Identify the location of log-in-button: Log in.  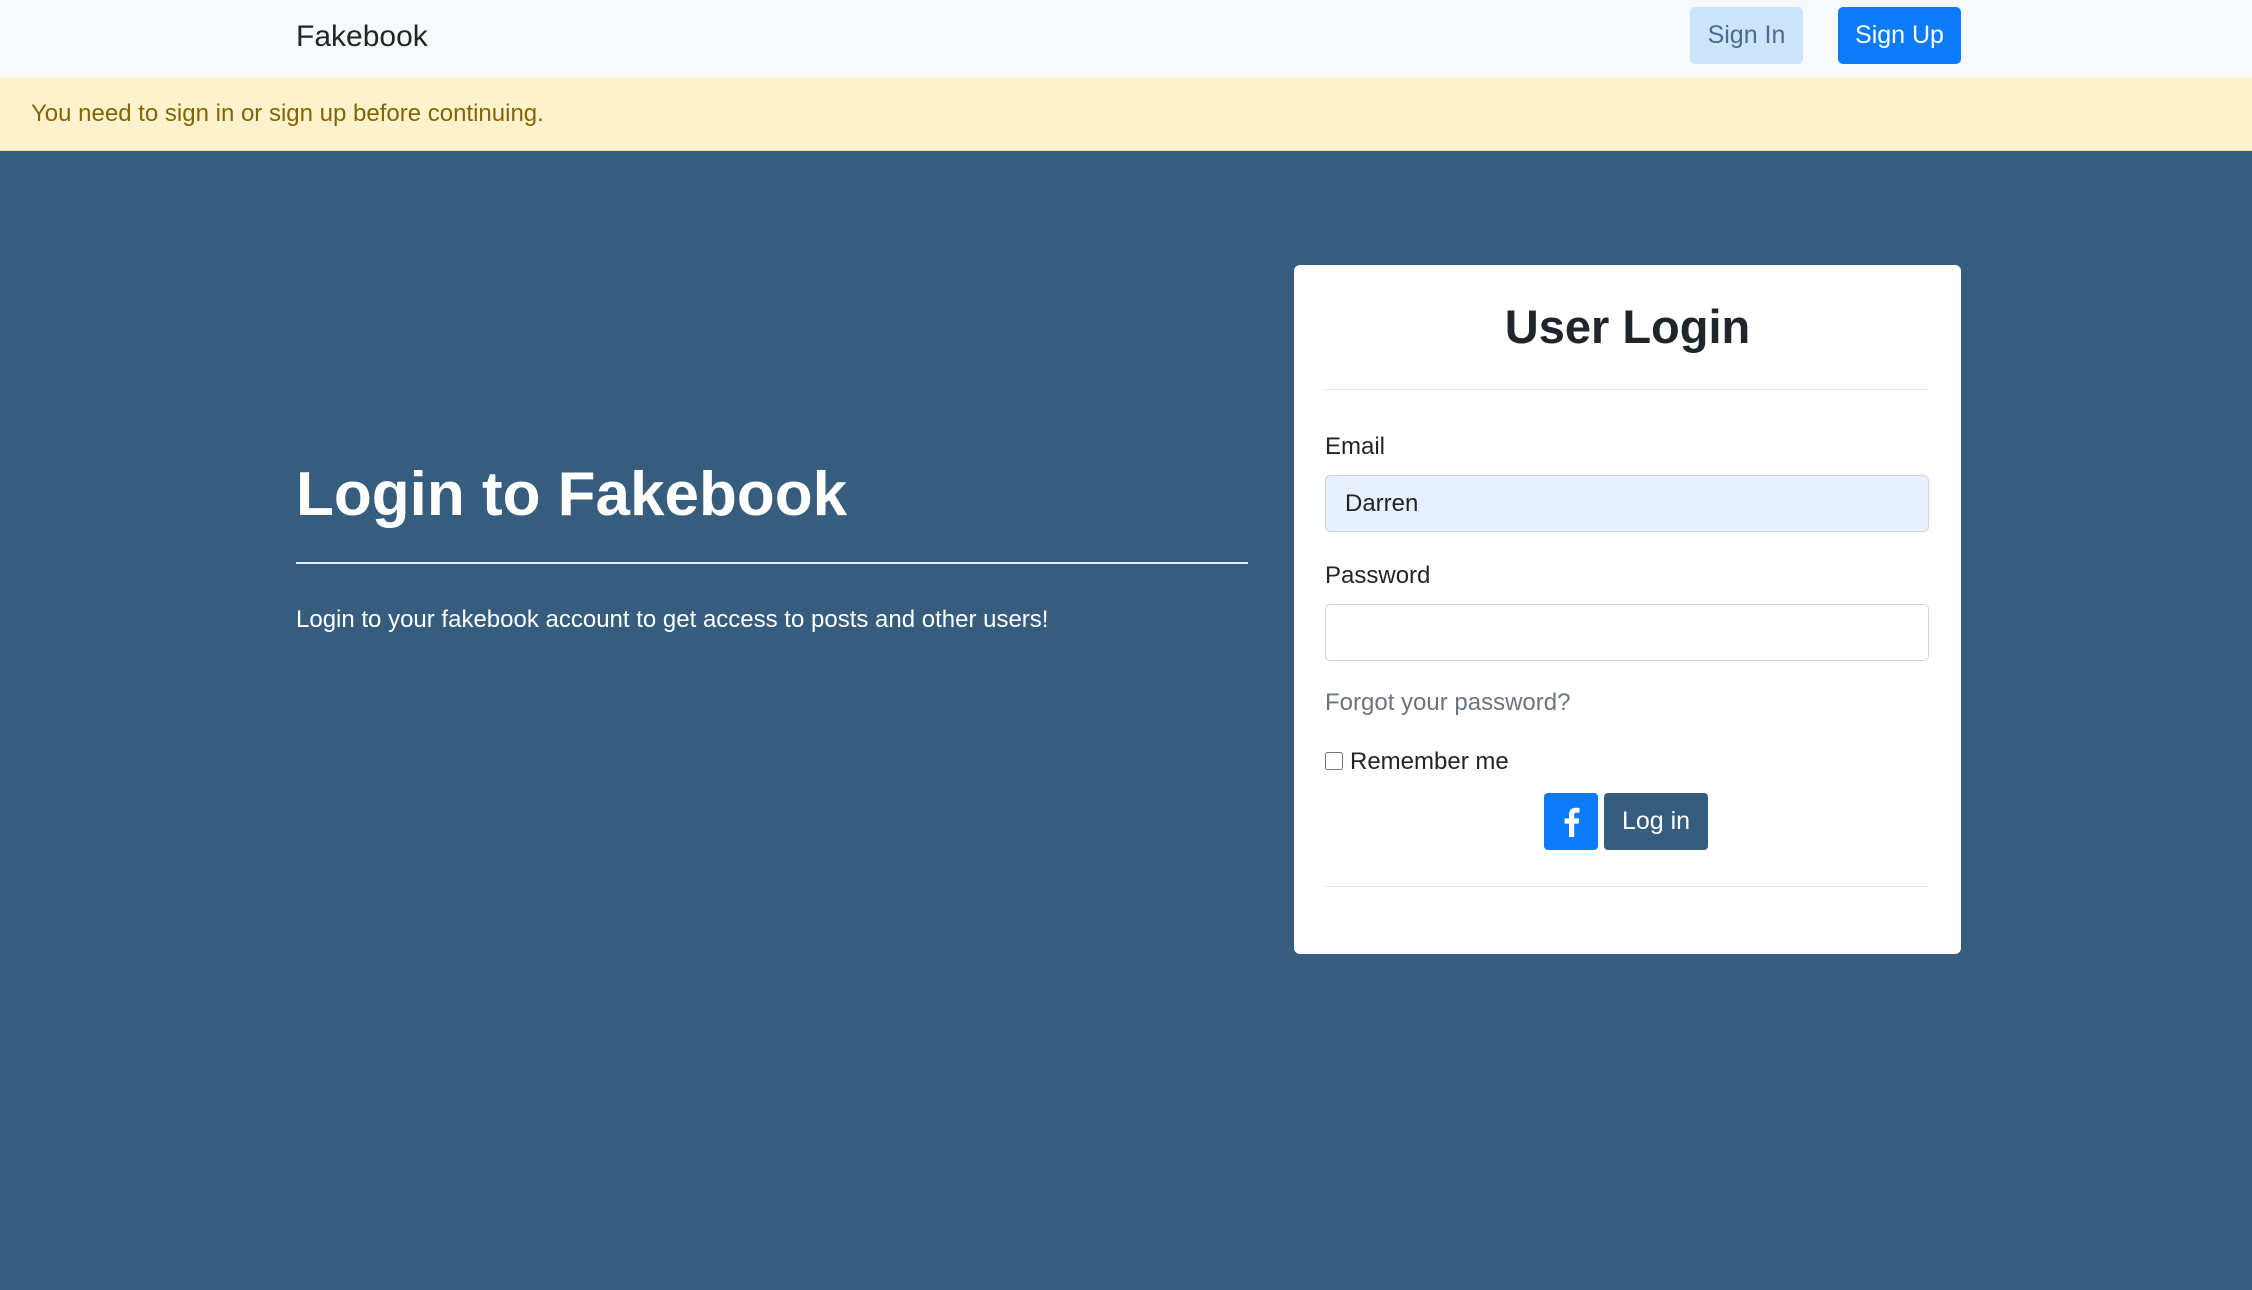
(1656, 821).